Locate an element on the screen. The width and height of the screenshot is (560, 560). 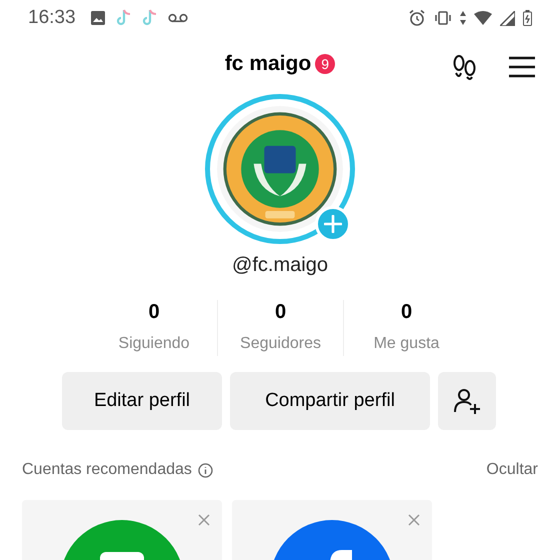
image-icon is located at coordinates (98, 18).